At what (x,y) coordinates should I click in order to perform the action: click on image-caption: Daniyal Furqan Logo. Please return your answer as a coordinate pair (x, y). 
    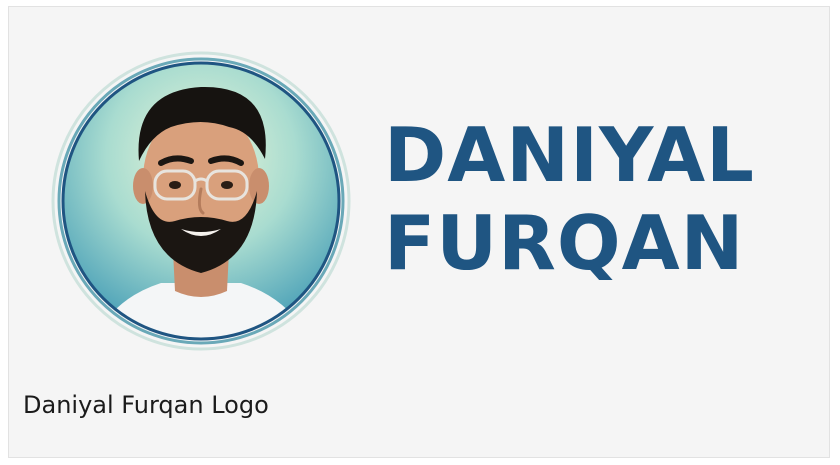
    Looking at the image, I should click on (146, 405).